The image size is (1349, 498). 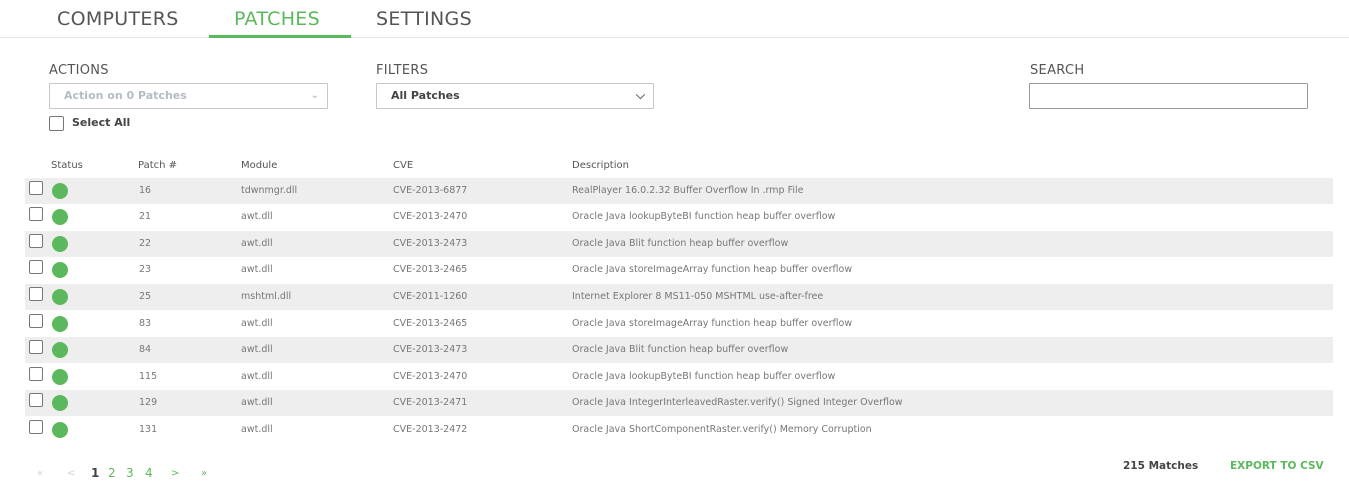 I want to click on cell-cve: CVE-2013-6877, so click(x=430, y=190).